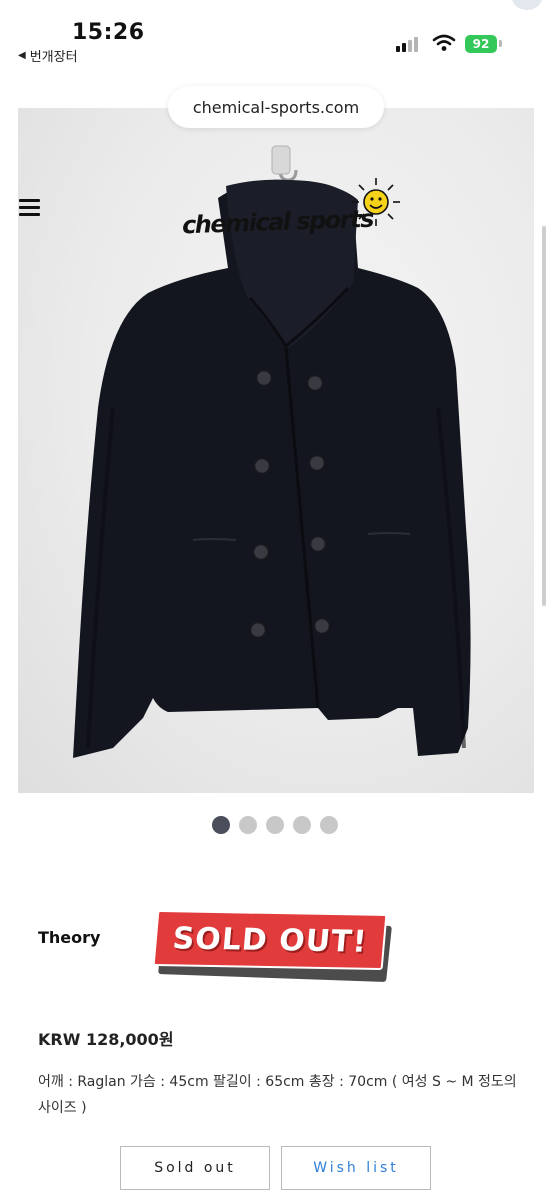  I want to click on back-to-app-link: ◀ 번개장터, so click(48, 55).